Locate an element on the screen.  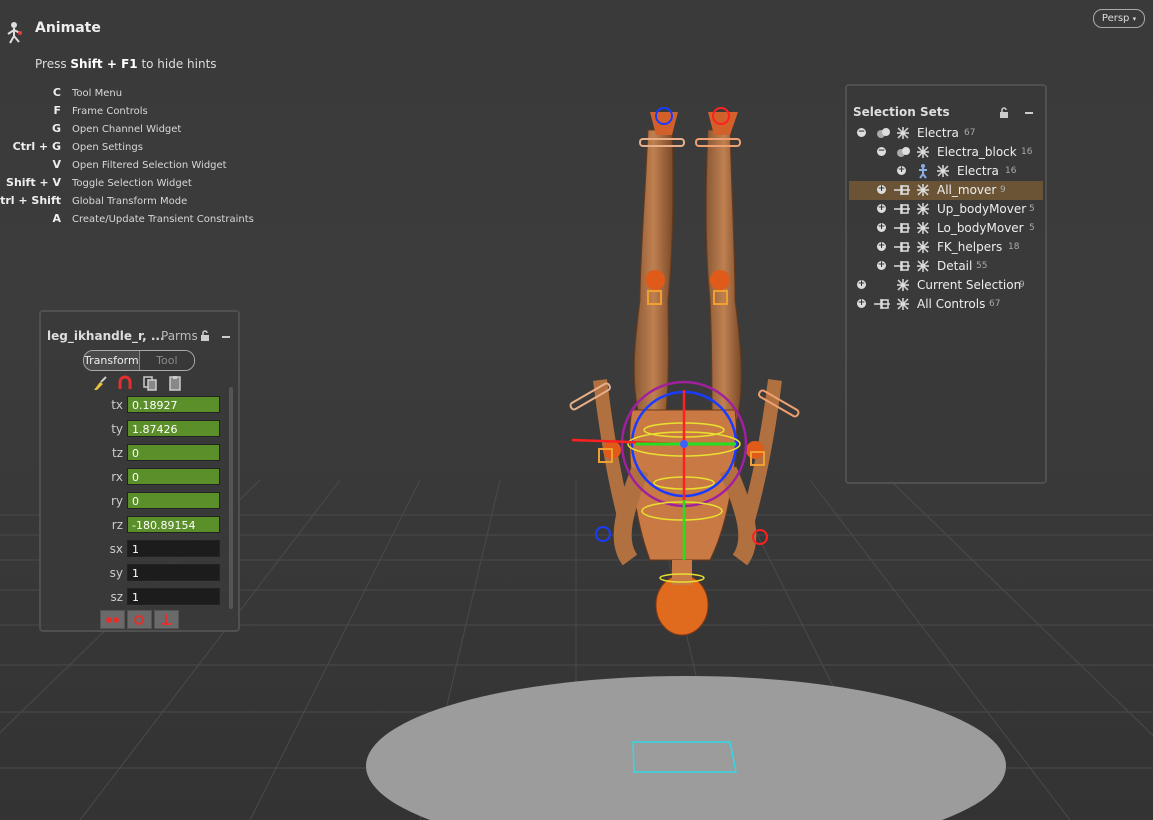
figure-icon is located at coordinates (923, 171).